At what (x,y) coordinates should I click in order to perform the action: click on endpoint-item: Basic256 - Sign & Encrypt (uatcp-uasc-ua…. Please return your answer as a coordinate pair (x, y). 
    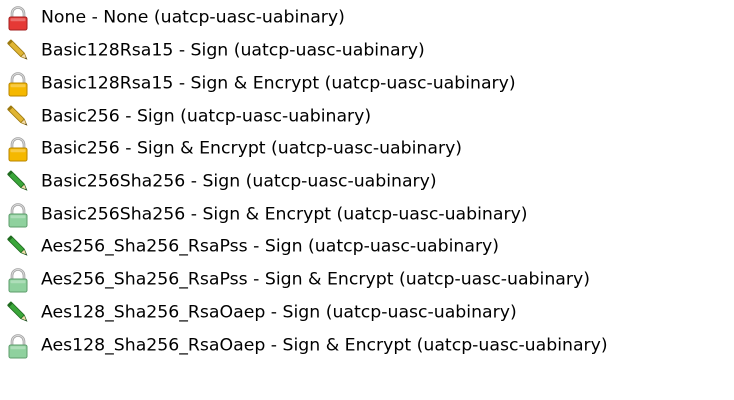
    Looking at the image, I should click on (367, 149).